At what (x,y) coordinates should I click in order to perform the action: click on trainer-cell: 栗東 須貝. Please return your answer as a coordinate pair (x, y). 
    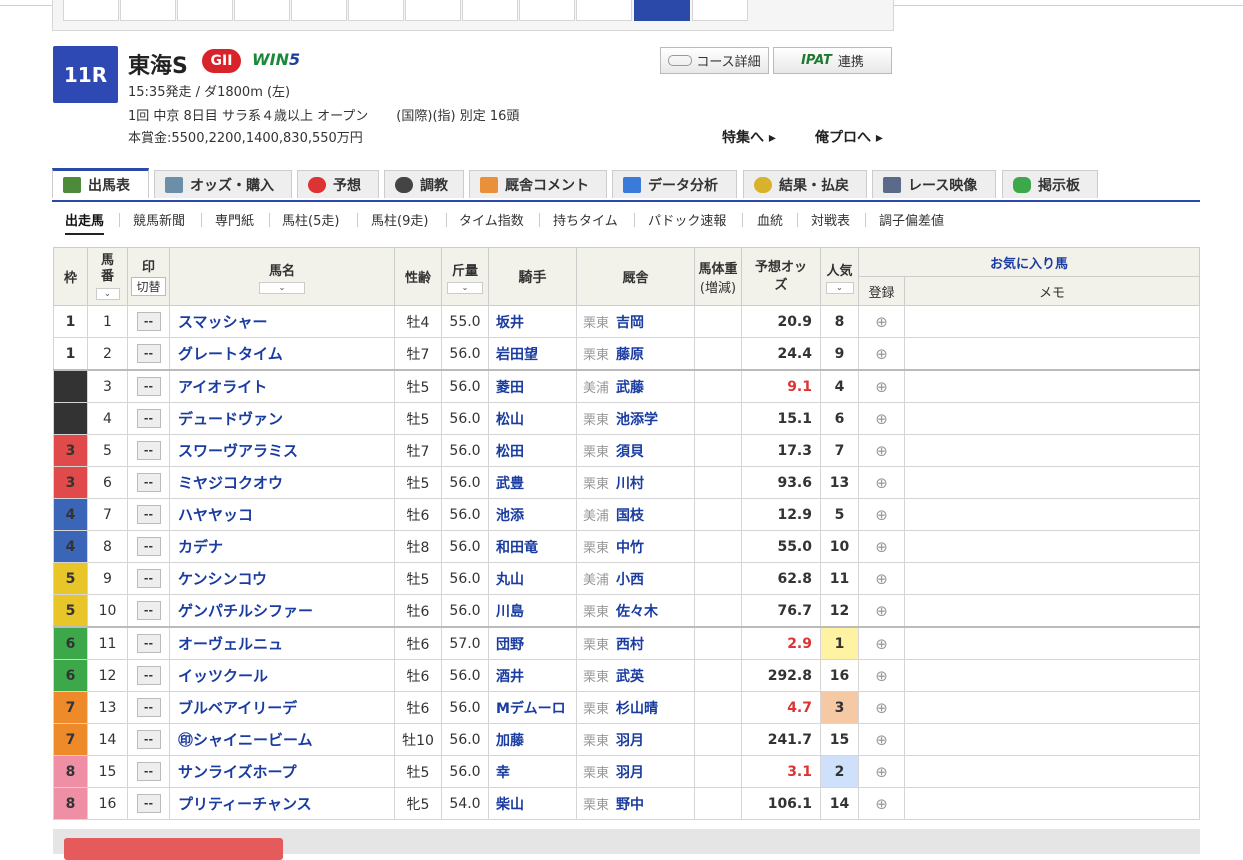
    Looking at the image, I should click on (635, 450).